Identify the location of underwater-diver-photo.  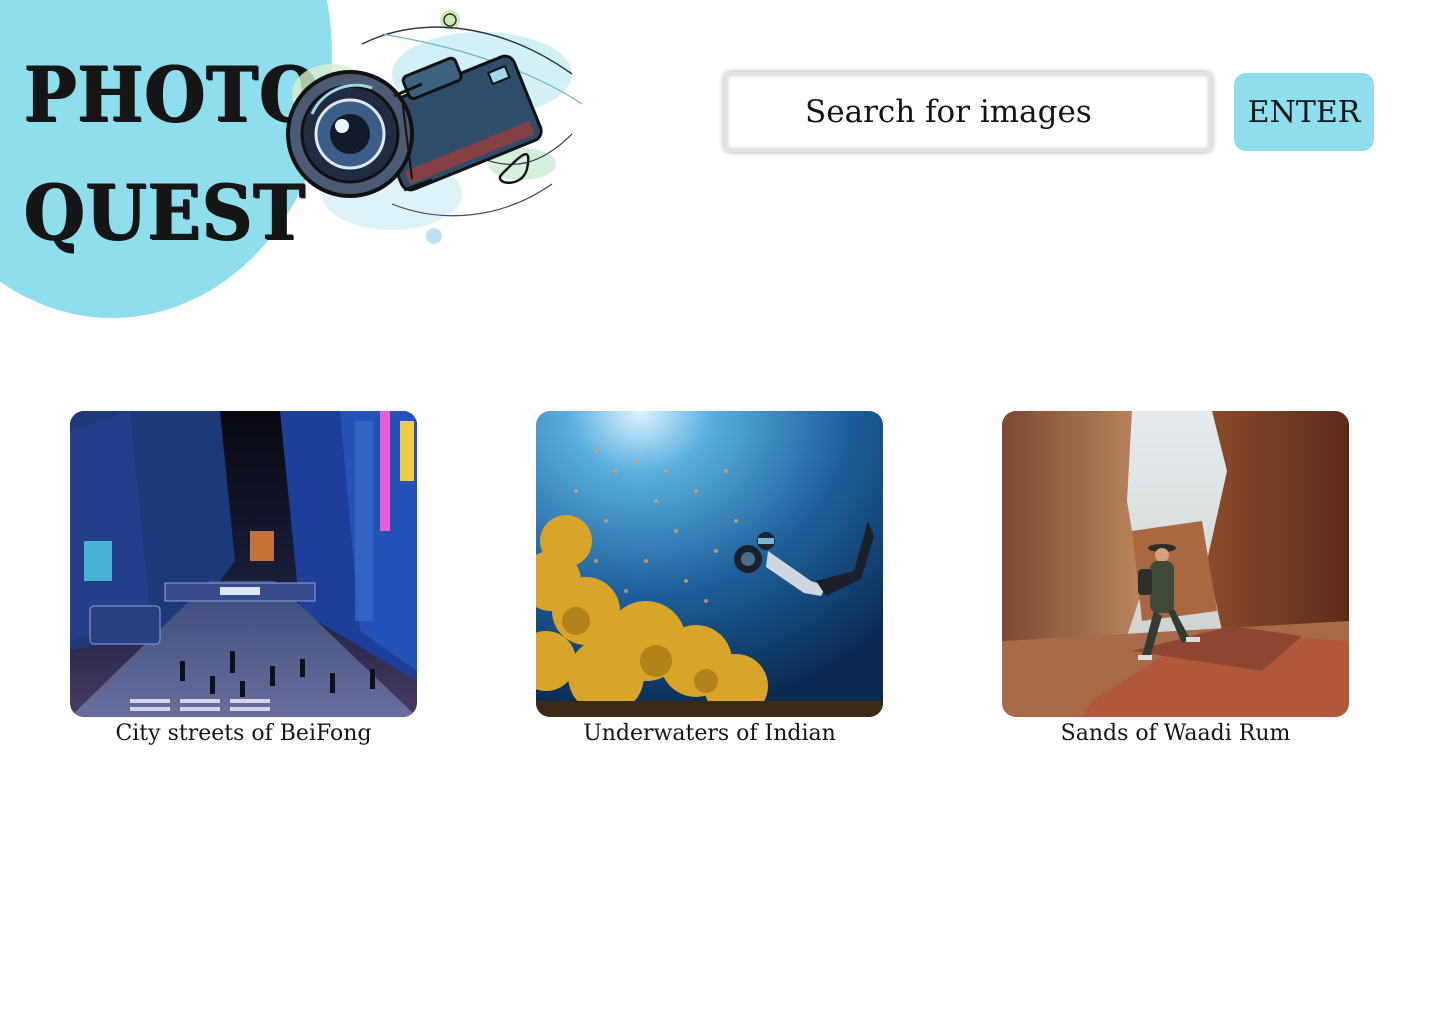
(709, 564).